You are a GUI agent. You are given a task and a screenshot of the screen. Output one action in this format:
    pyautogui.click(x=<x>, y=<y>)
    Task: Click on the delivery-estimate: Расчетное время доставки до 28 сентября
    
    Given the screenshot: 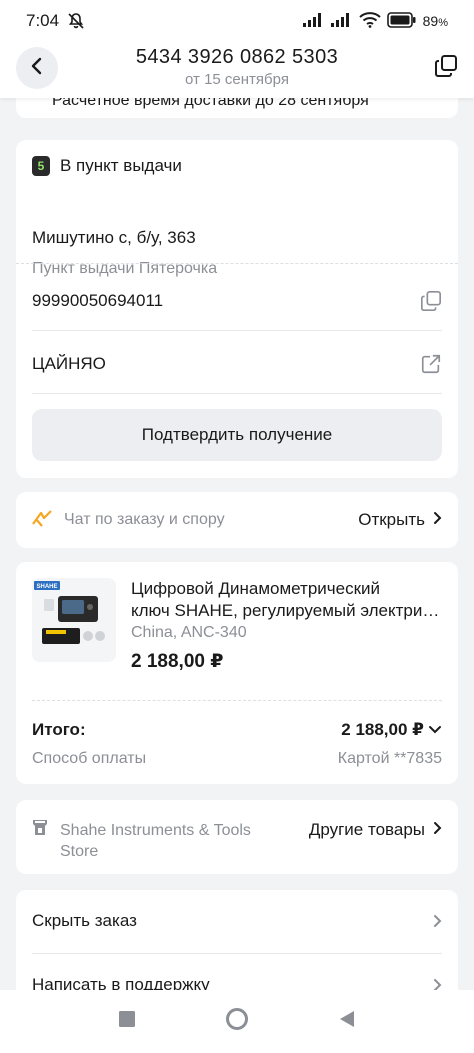 What is the action you would take?
    pyautogui.click(x=237, y=108)
    